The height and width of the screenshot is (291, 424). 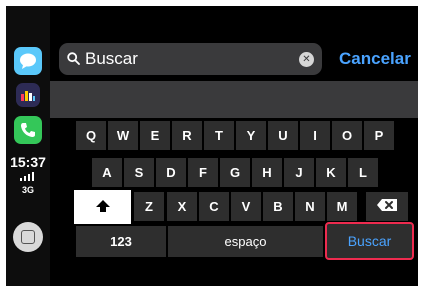 What do you see at coordinates (121, 241) in the screenshot?
I see `numbers-key: 123` at bounding box center [121, 241].